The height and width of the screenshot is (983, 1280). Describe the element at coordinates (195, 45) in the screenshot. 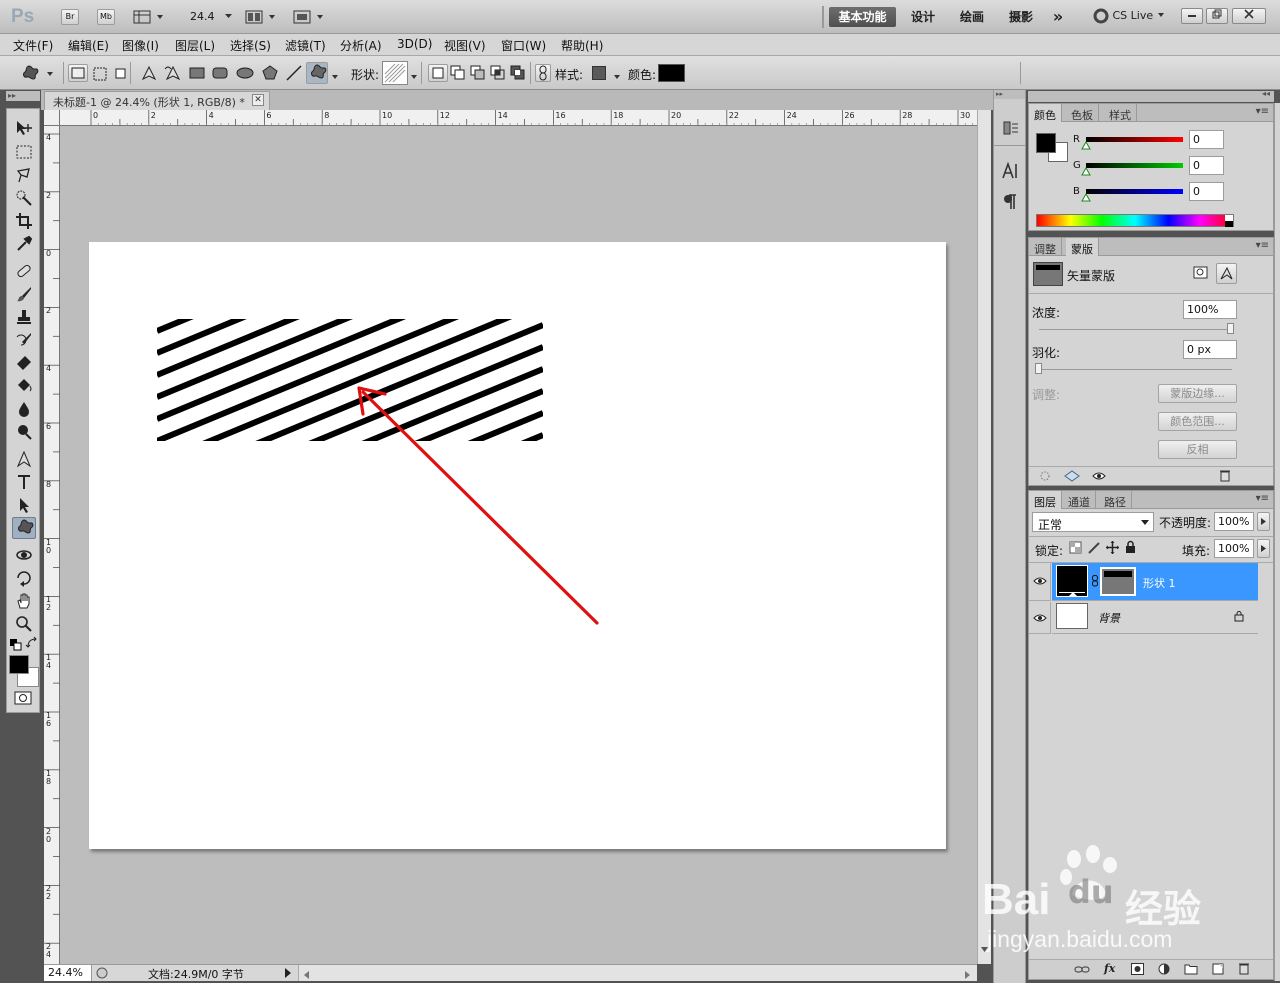

I see `menu-layer: 图层(L)` at that location.